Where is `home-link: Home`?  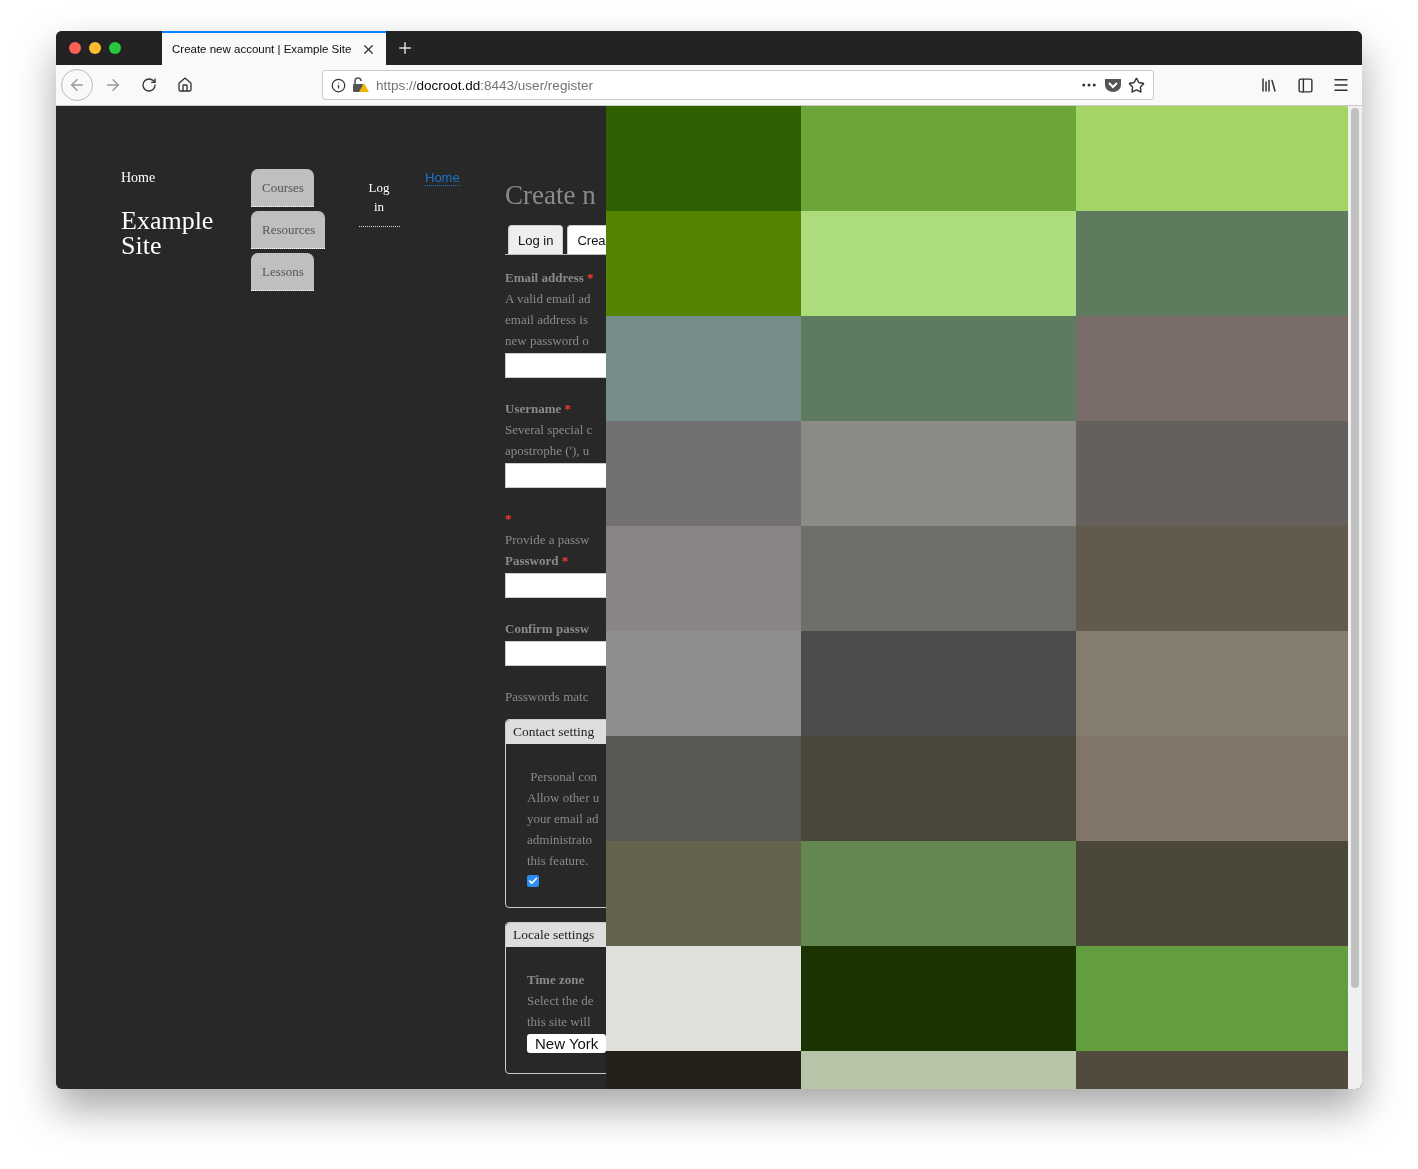 home-link: Home is located at coordinates (138, 178).